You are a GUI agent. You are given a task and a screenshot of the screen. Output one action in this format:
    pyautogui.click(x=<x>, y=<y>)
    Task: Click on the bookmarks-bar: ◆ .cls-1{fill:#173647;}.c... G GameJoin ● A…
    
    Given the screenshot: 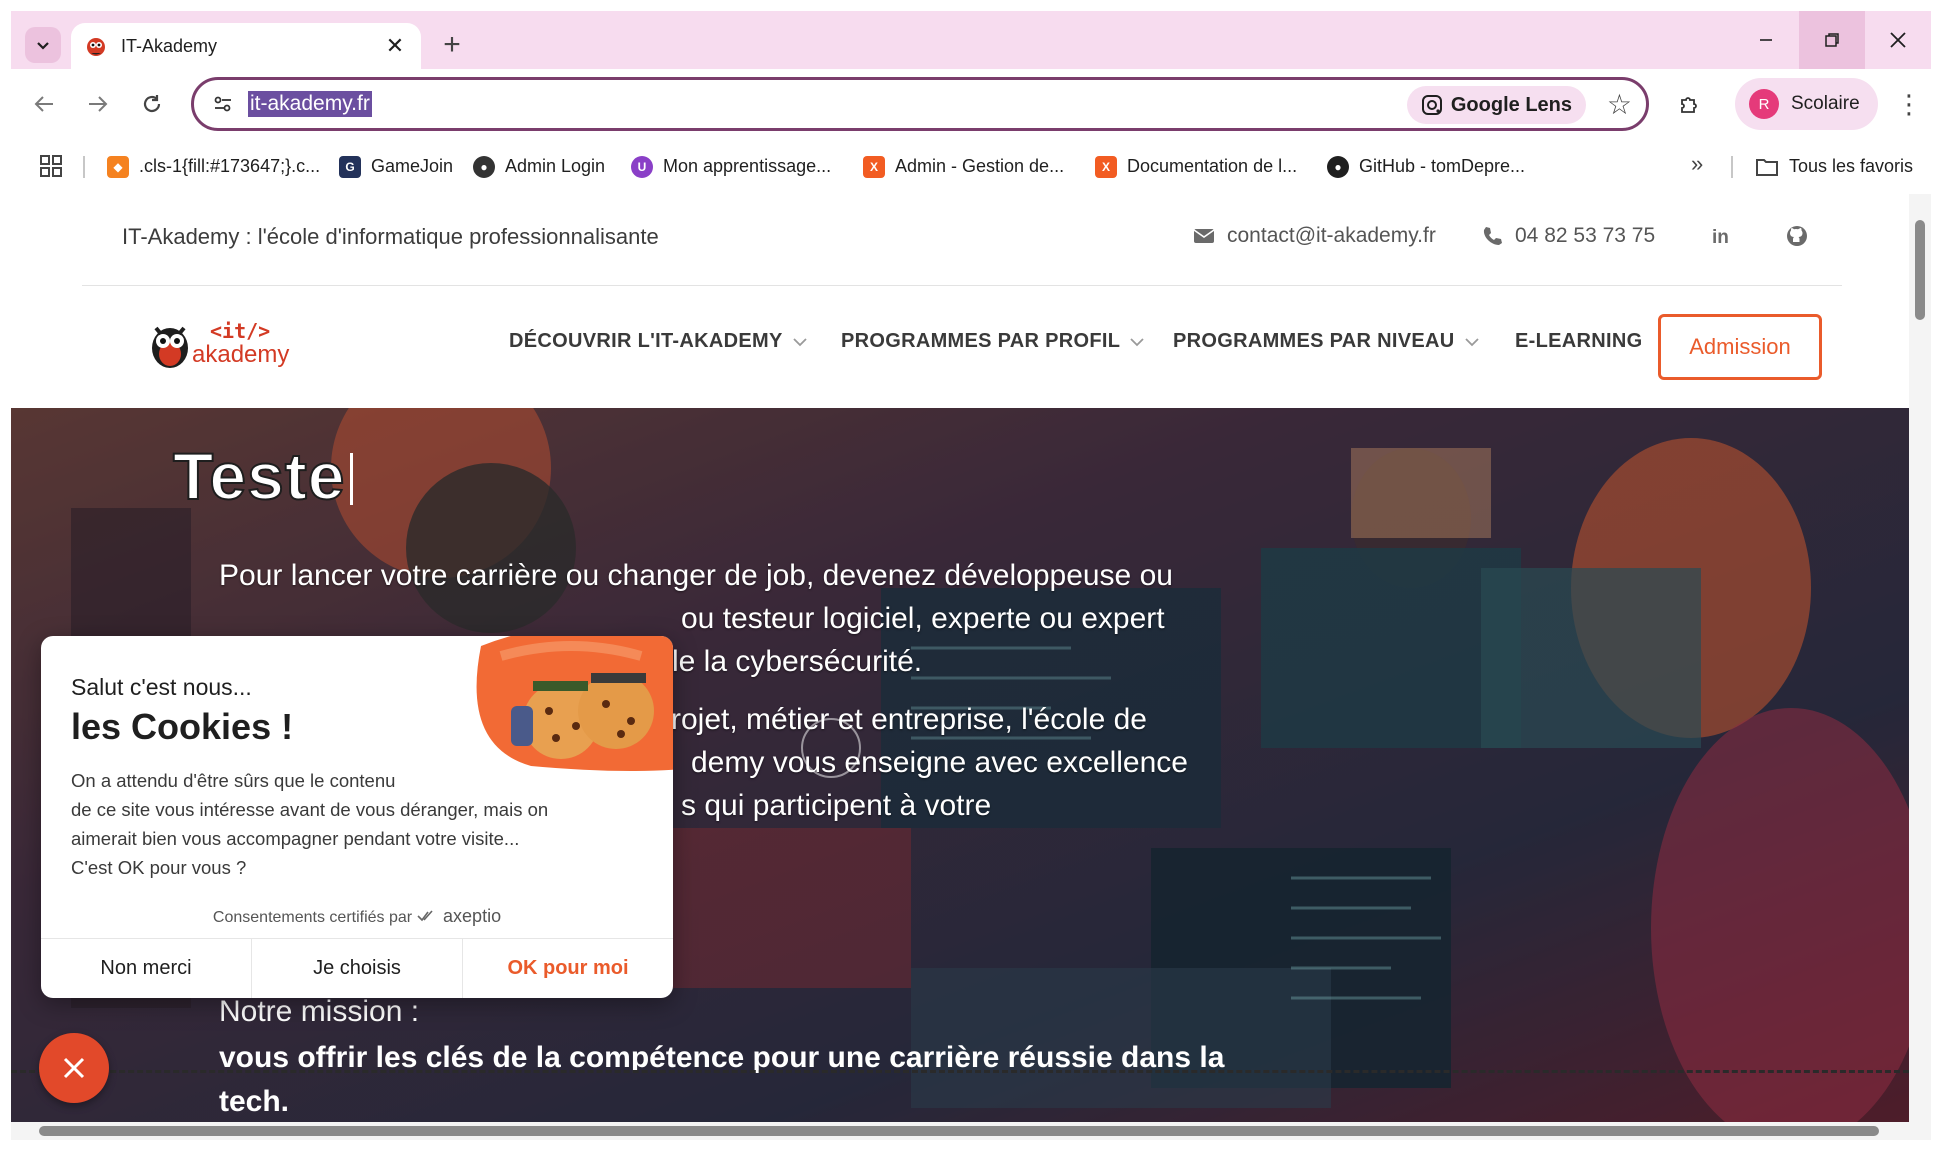 What is the action you would take?
    pyautogui.click(x=971, y=166)
    